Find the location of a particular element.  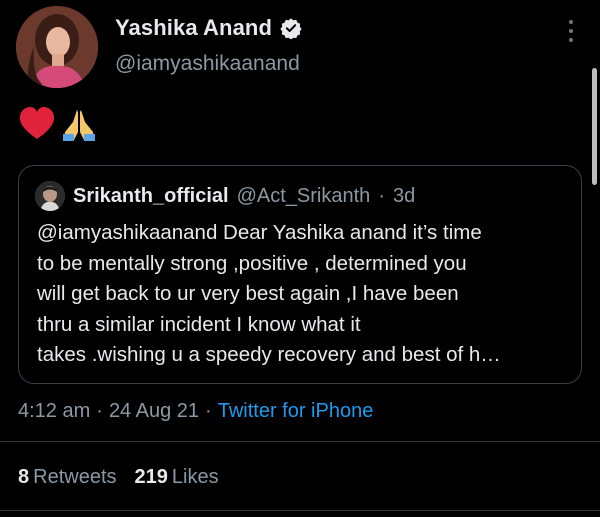

tweet-time: 4:12 am is located at coordinates (54, 411).